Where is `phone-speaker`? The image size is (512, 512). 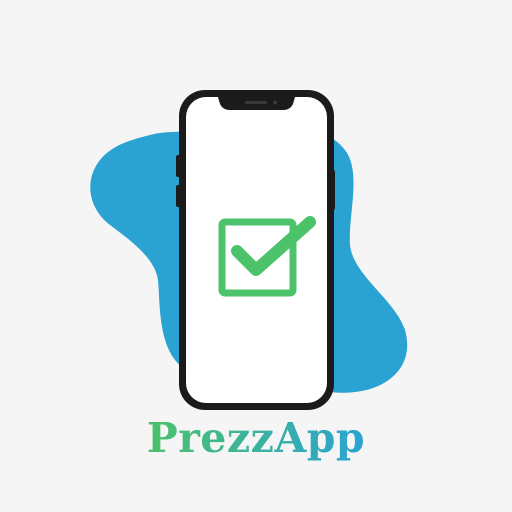 phone-speaker is located at coordinates (256, 102).